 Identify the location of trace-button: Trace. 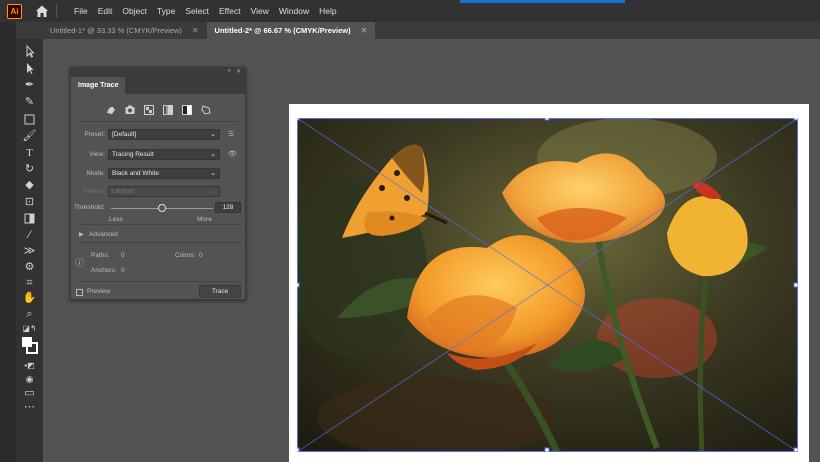
(220, 291).